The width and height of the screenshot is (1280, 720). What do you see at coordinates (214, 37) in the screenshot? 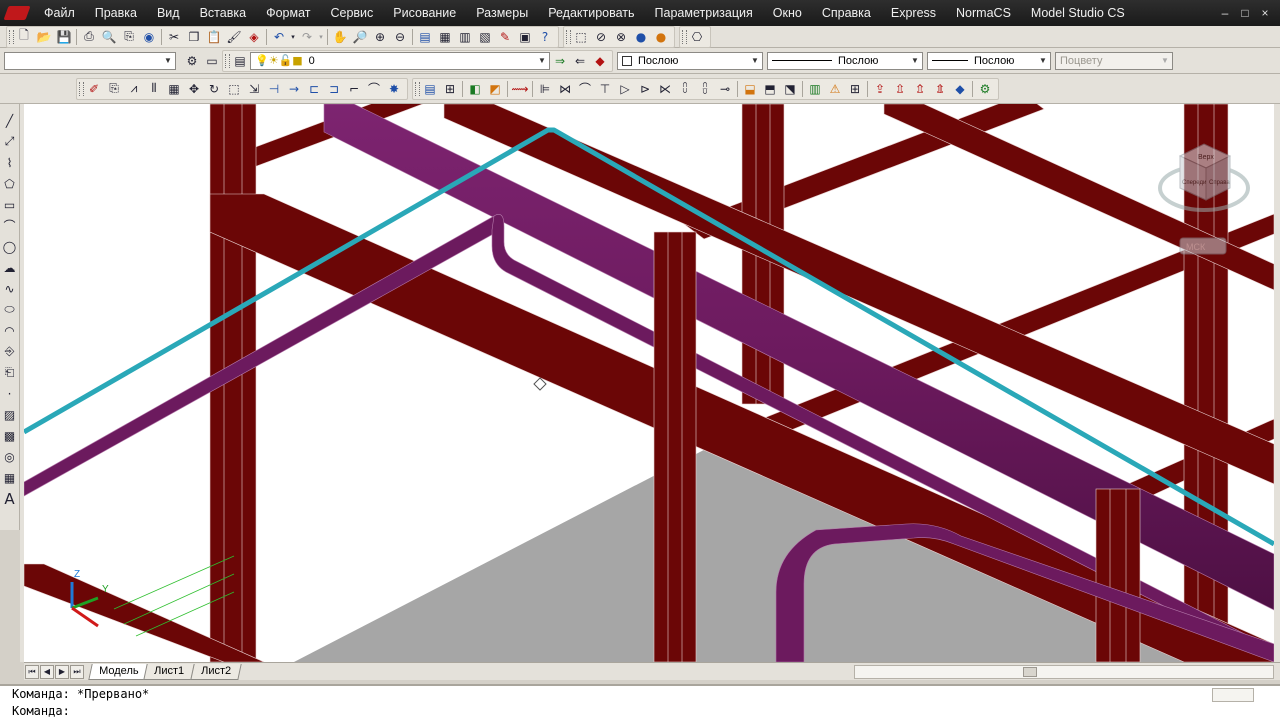
I see `paste-icon: 📋` at bounding box center [214, 37].